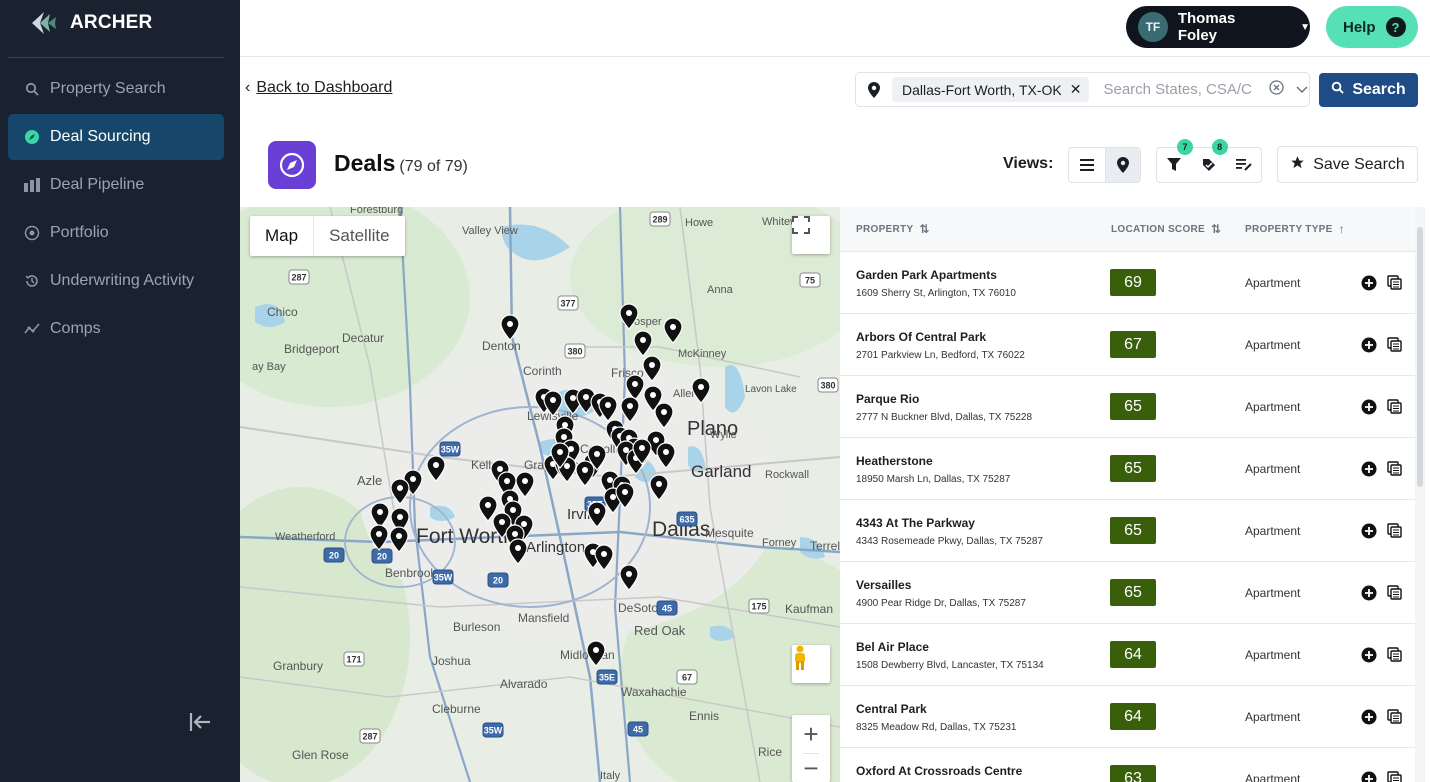 The width and height of the screenshot is (1430, 782). I want to click on column-label: PROPERTY, so click(885, 229).